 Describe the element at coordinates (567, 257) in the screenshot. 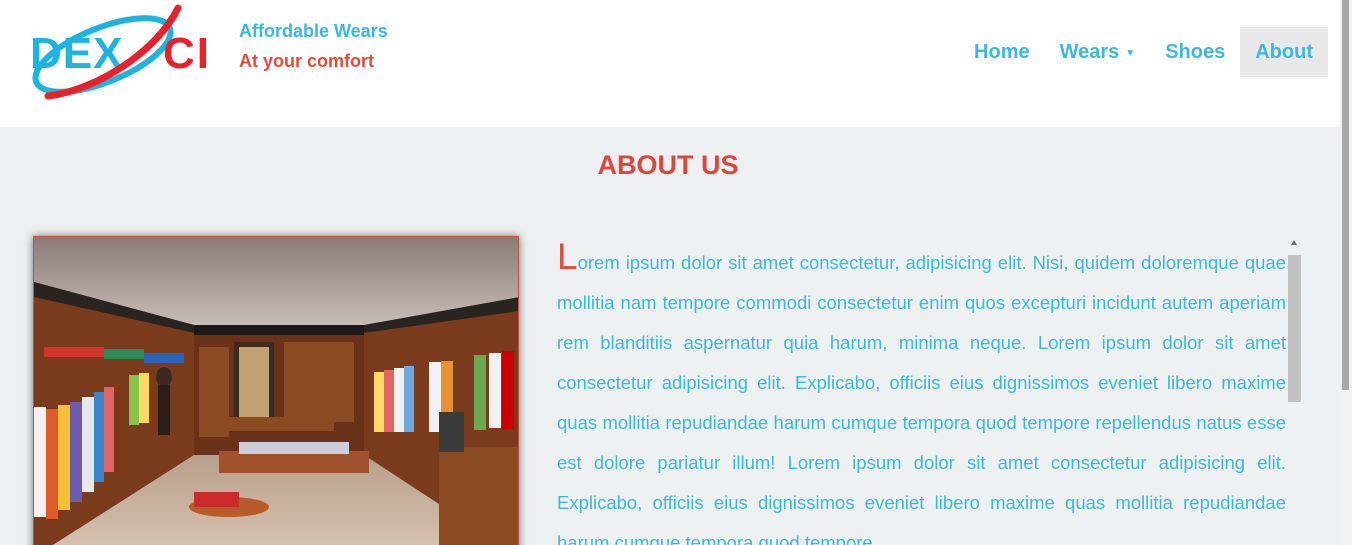

I see `drop-cap: L` at that location.